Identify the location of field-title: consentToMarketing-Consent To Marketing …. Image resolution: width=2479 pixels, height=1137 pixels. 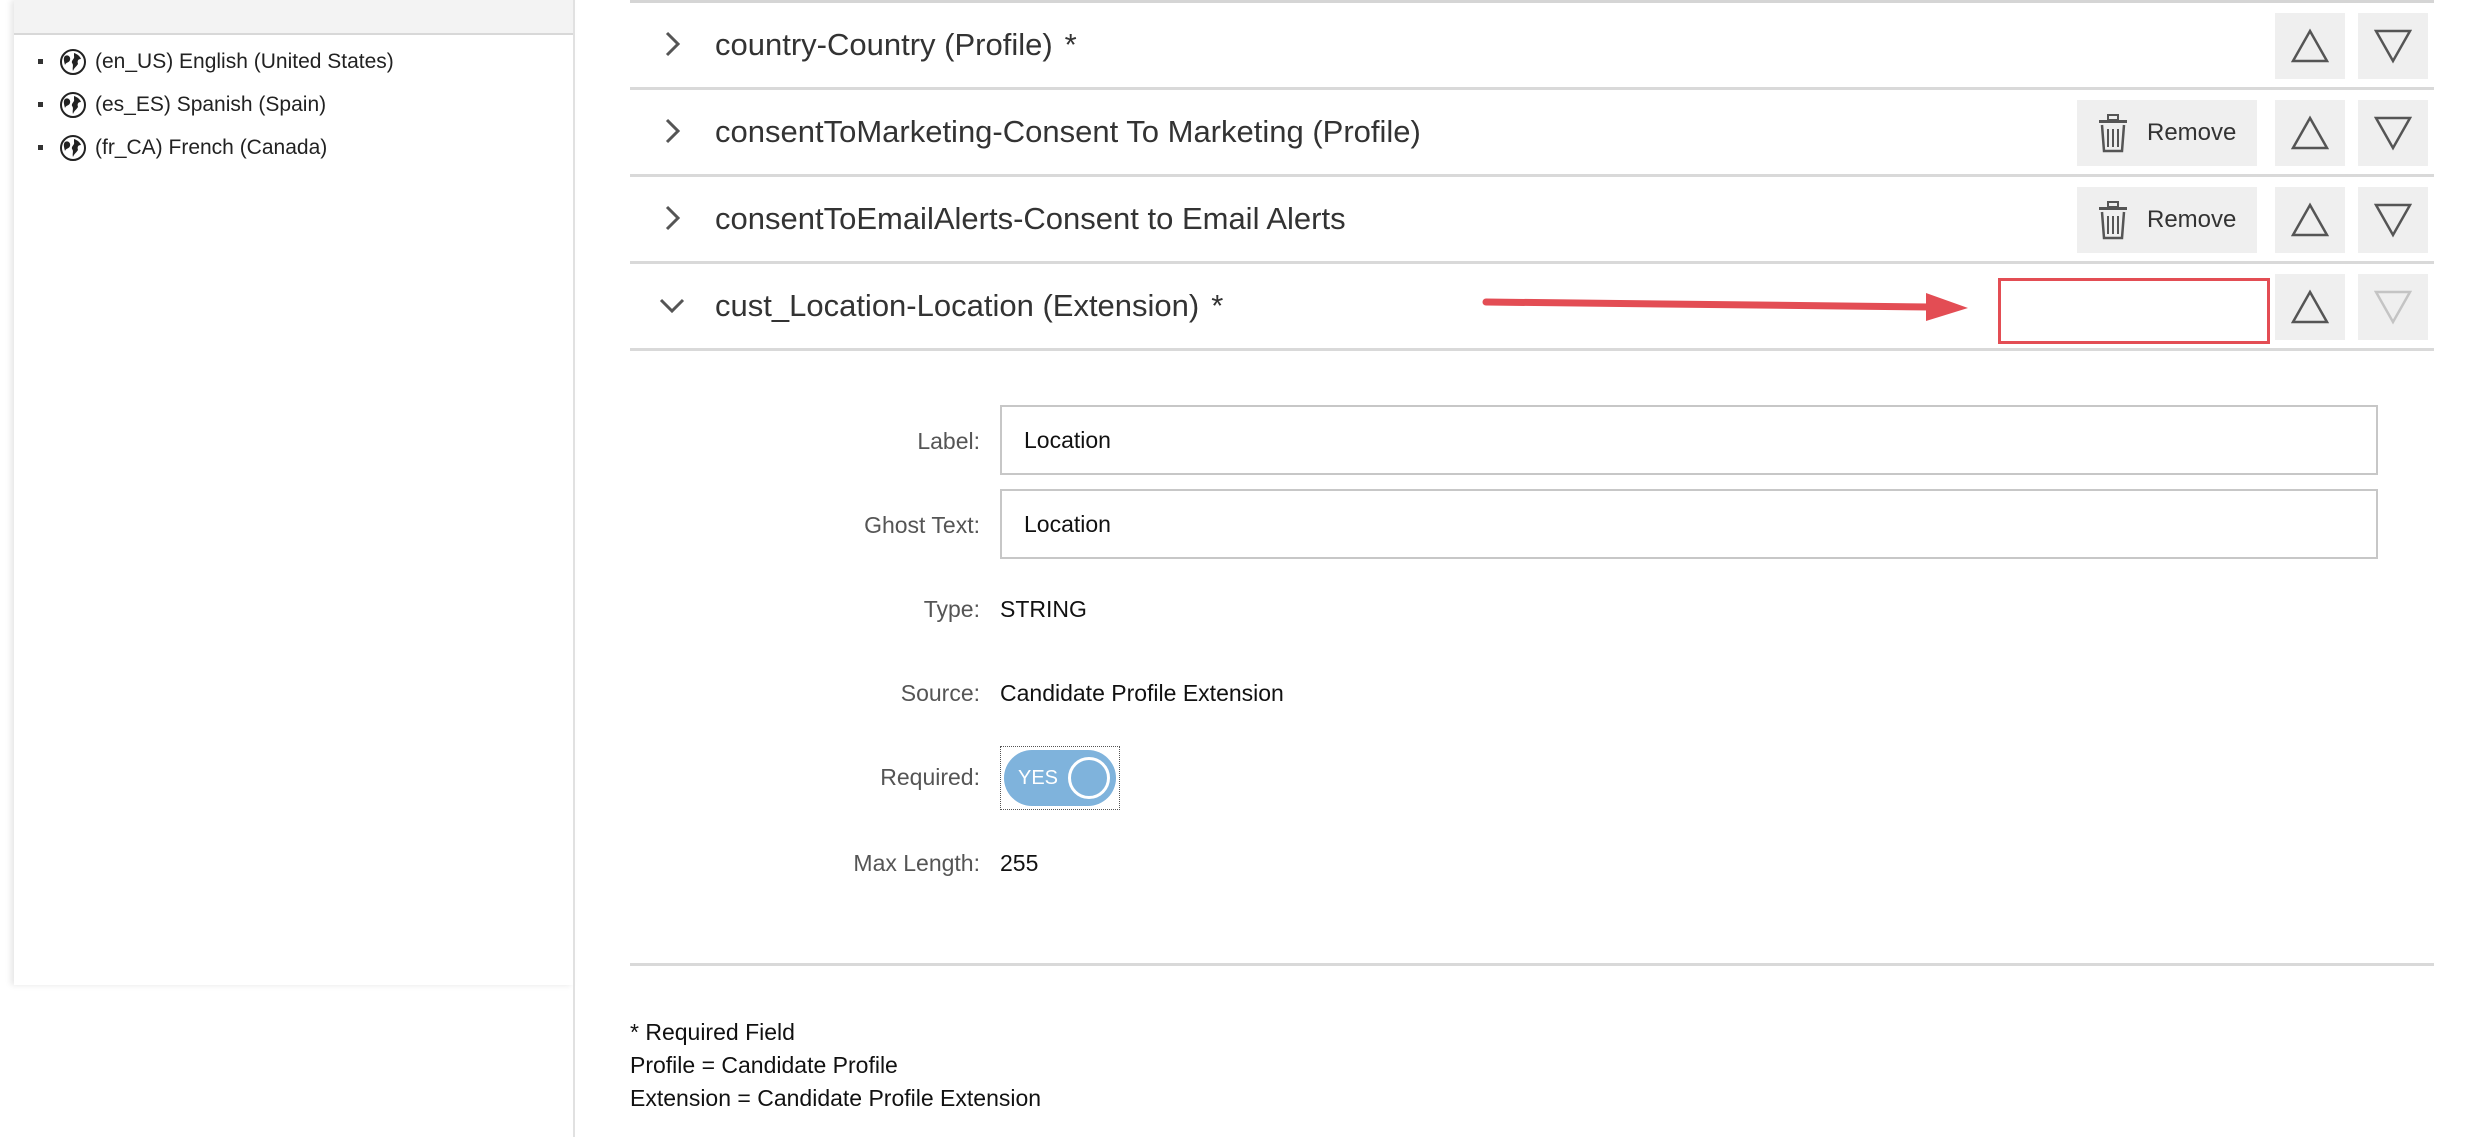
(1068, 132).